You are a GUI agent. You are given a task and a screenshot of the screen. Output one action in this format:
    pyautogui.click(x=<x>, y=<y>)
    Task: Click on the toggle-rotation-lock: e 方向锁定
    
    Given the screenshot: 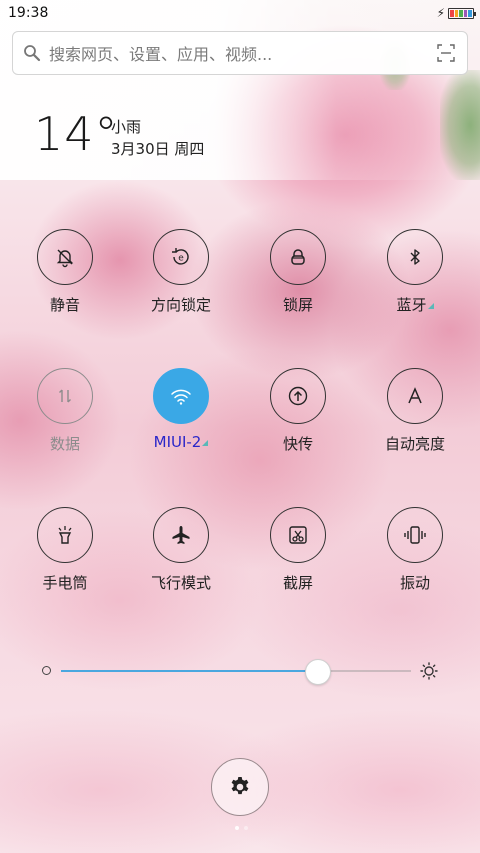 What is the action you would take?
    pyautogui.click(x=181, y=272)
    